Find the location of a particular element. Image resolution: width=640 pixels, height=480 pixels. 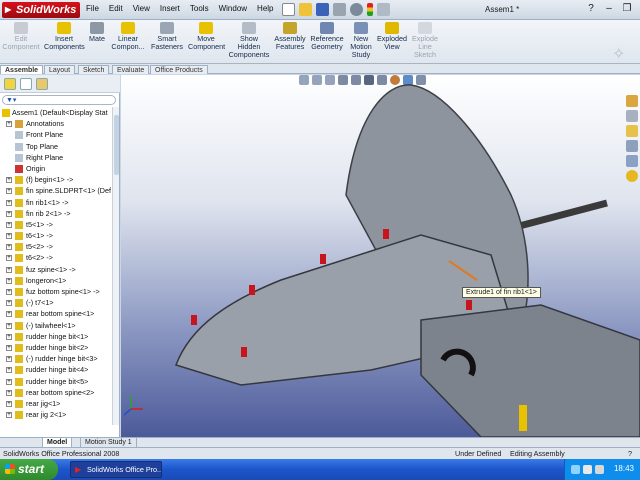

save-icon is located at coordinates (322, 9).